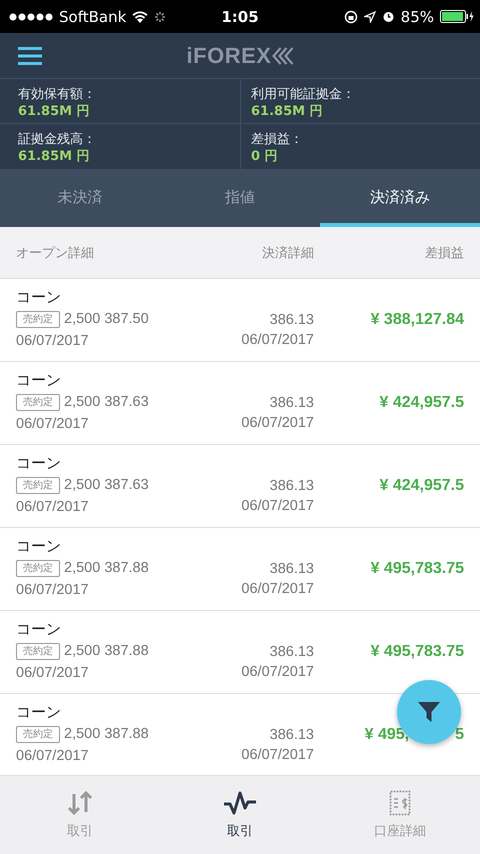 Image resolution: width=480 pixels, height=854 pixels. What do you see at coordinates (303, 94) in the screenshot?
I see `summary-label: 利用可能証拠金：` at bounding box center [303, 94].